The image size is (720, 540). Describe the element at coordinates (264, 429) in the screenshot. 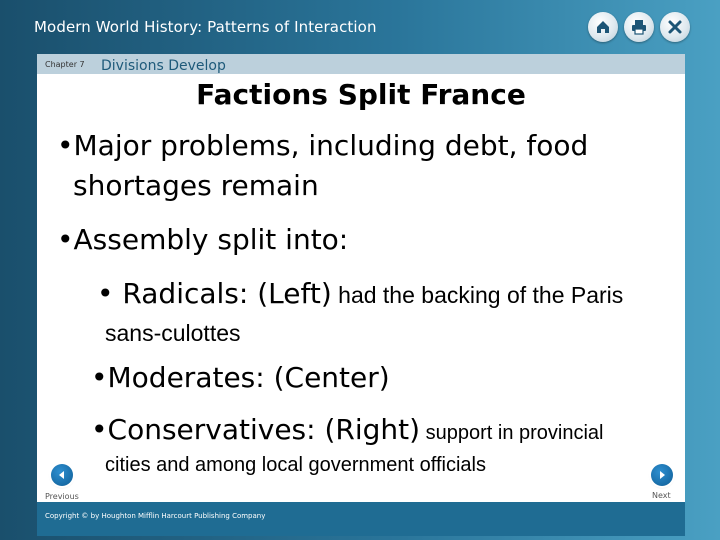

I see `bullet-label: Conservatives: (Right)` at that location.